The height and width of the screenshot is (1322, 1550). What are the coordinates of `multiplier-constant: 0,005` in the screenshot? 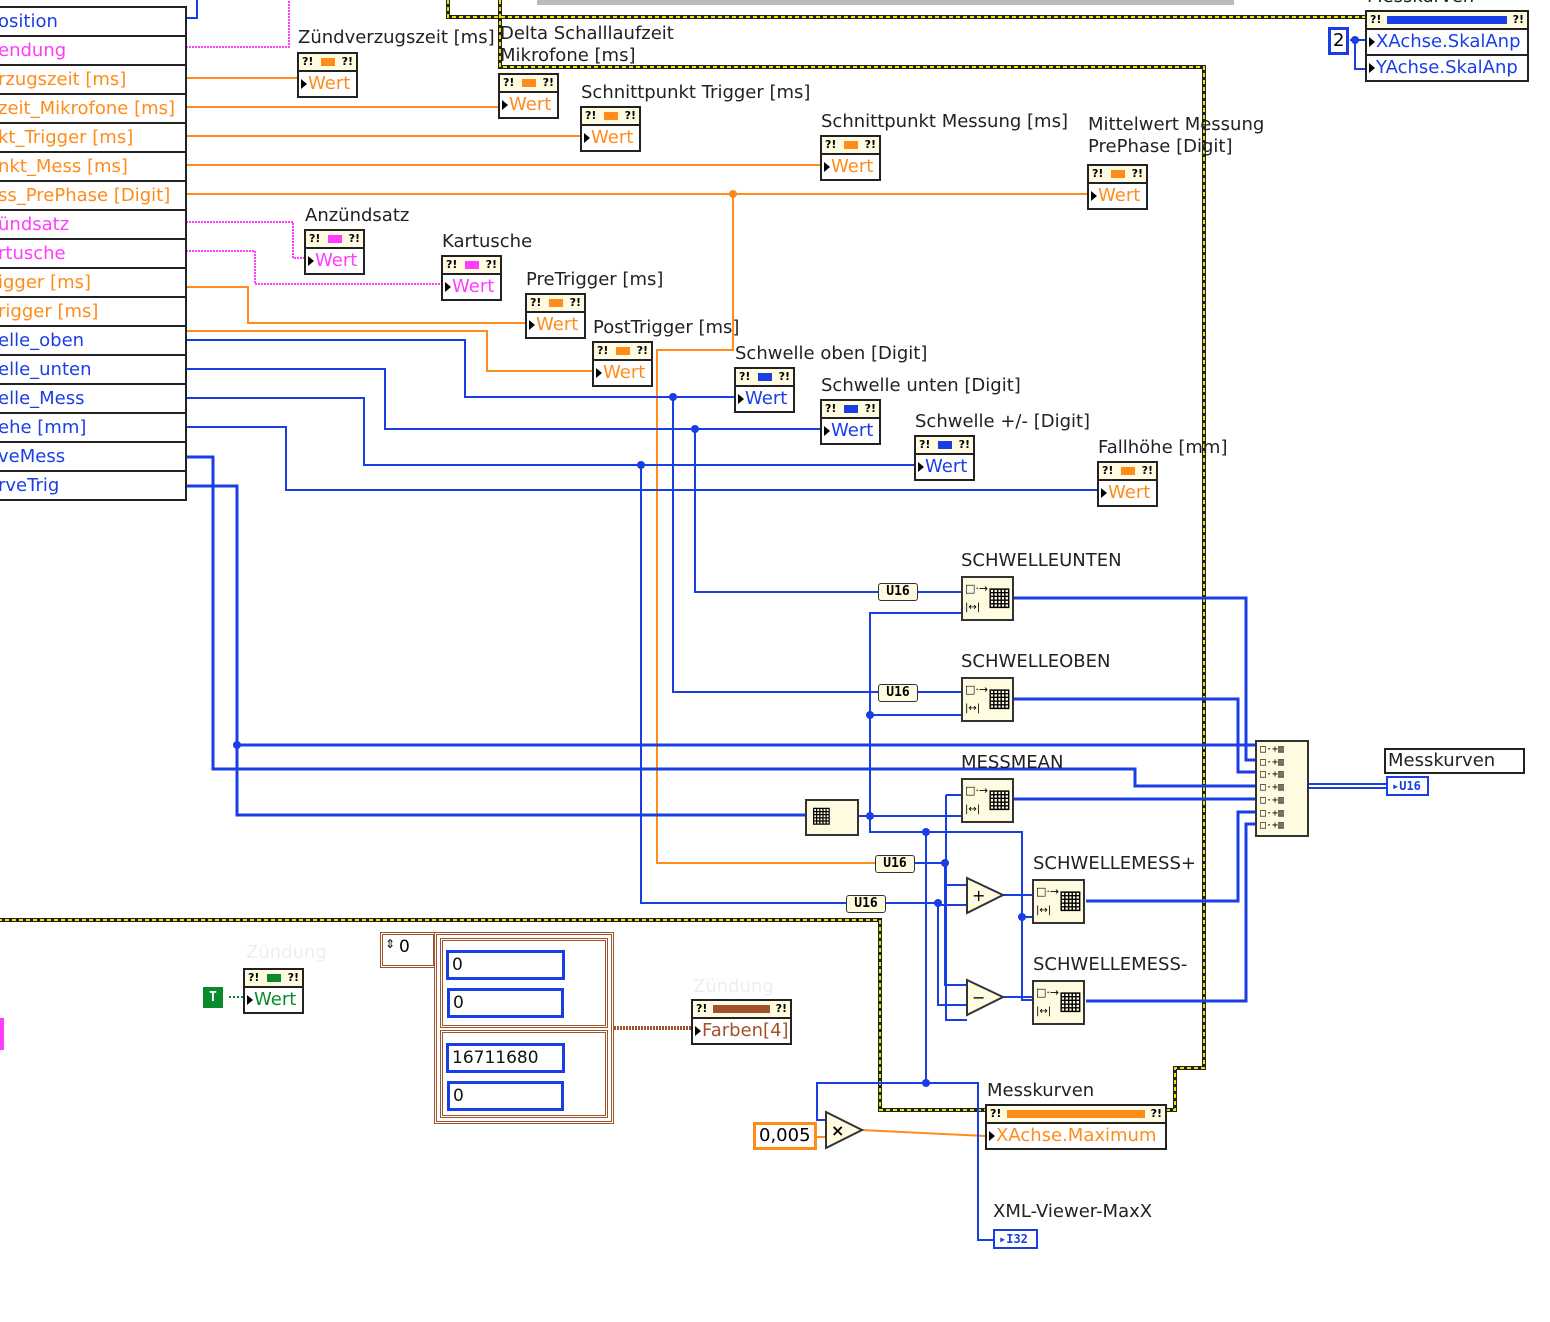 It's located at (785, 1136).